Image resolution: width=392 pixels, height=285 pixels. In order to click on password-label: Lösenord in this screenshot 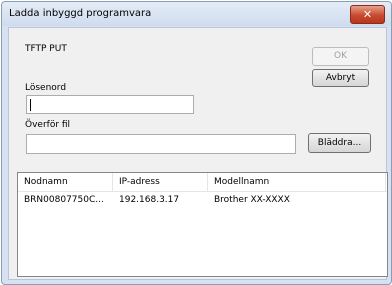, I will do `click(46, 88)`.